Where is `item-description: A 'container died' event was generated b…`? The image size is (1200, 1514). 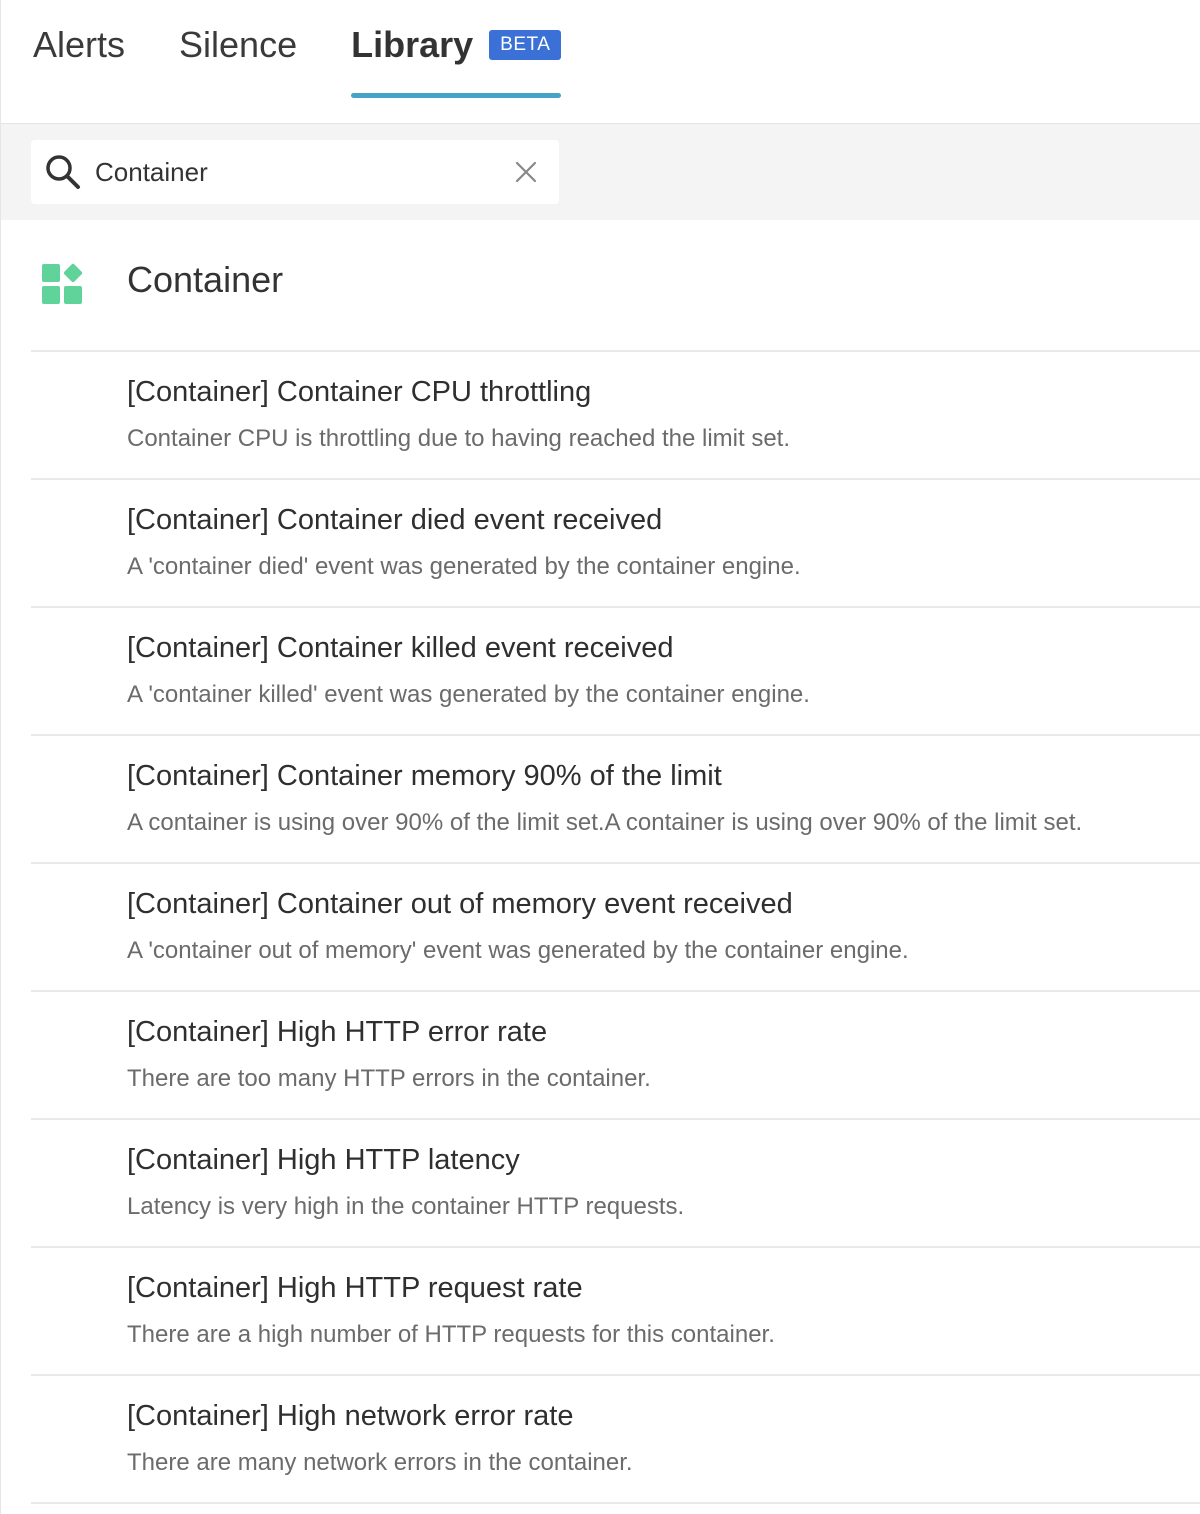
item-description: A 'container died' event was generated b… is located at coordinates (464, 566).